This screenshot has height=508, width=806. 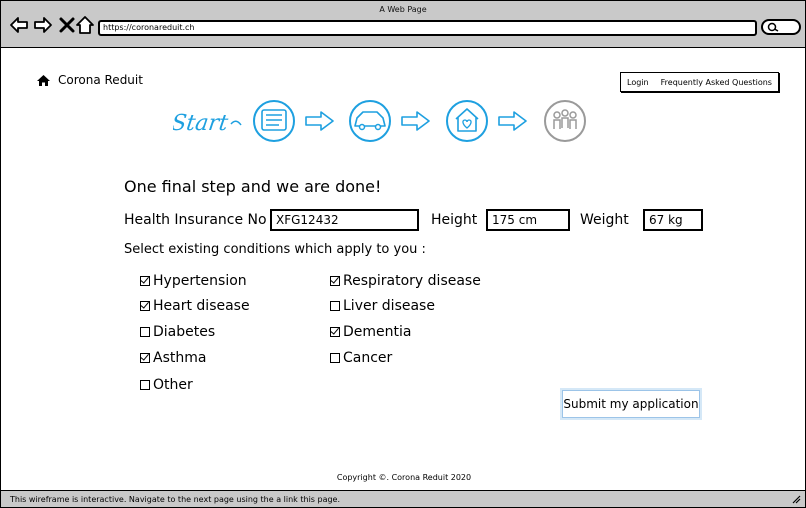 I want to click on brand: Corona Reduit, so click(x=90, y=80).